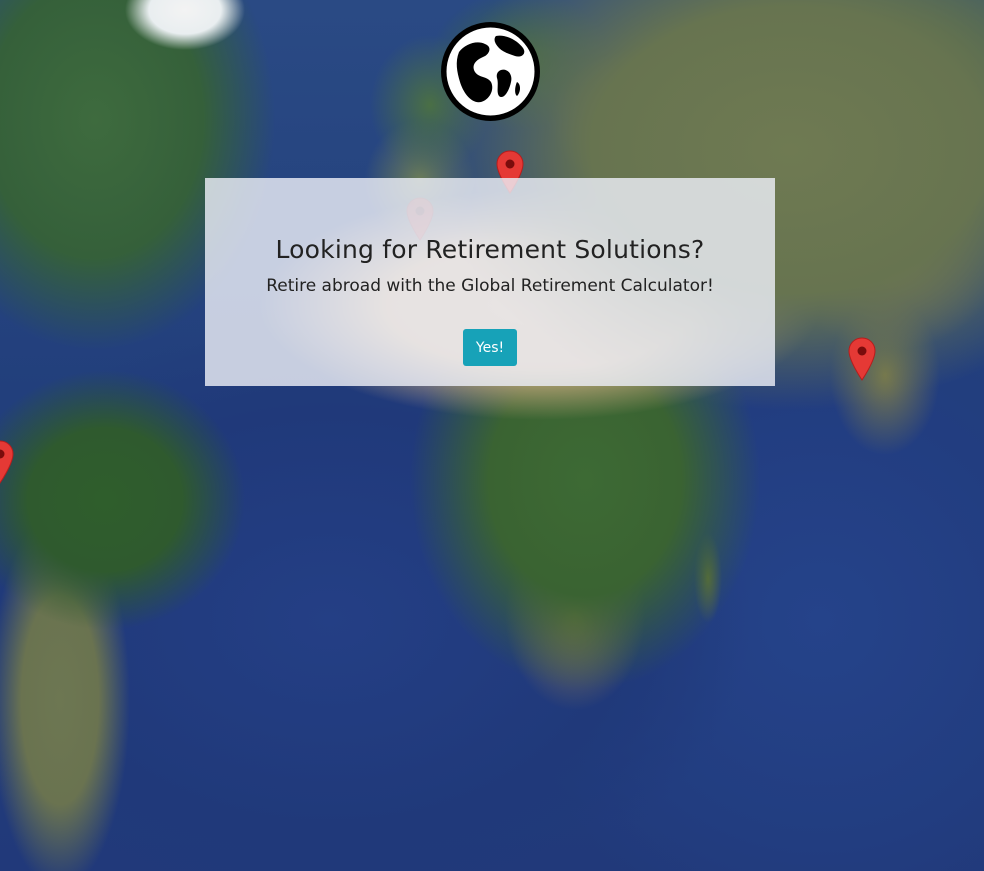 The height and width of the screenshot is (871, 984). Describe the element at coordinates (490, 71) in the screenshot. I see `globe-logo-icon` at that location.